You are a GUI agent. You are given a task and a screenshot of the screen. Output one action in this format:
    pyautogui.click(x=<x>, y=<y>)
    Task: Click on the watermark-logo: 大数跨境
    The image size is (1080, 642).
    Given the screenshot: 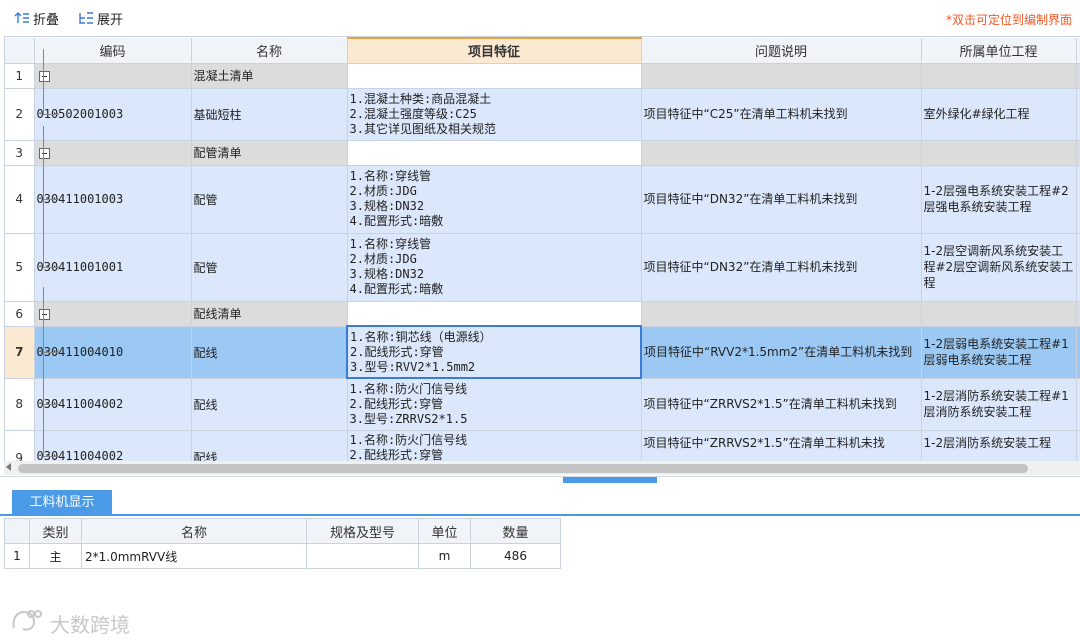 What is the action you would take?
    pyautogui.click(x=70, y=623)
    